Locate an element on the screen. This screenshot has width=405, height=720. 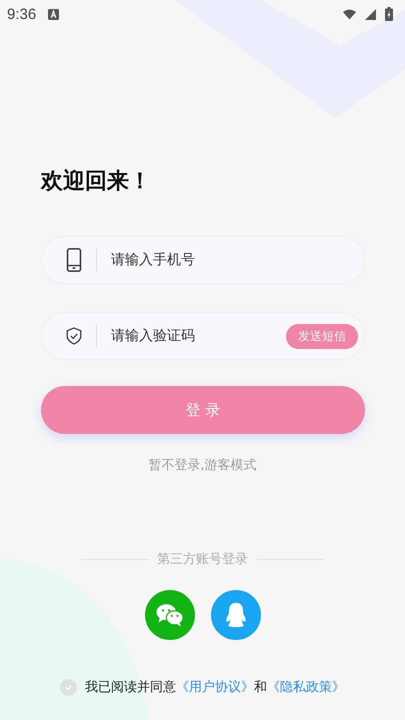
signal-icon is located at coordinates (370, 14).